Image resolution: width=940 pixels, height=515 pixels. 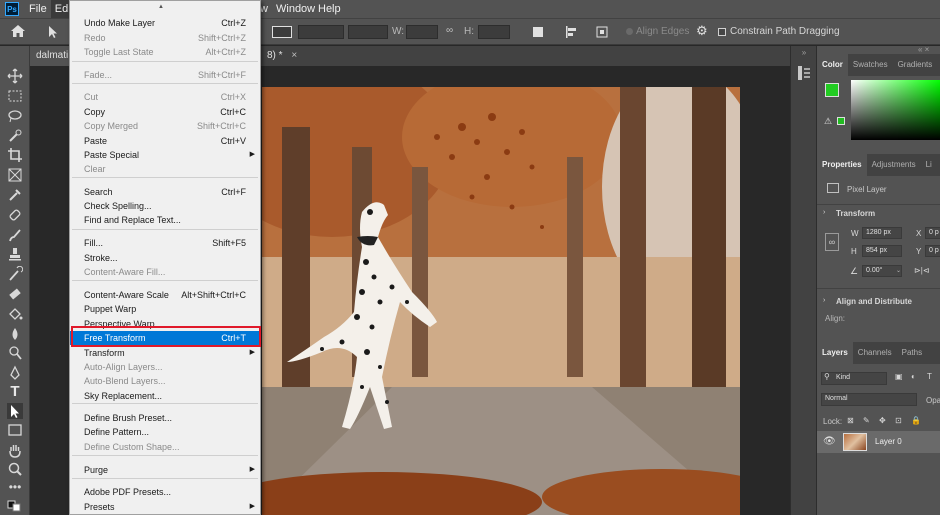 What do you see at coordinates (50, 56) in the screenshot?
I see `document-tab: dalmati` at bounding box center [50, 56].